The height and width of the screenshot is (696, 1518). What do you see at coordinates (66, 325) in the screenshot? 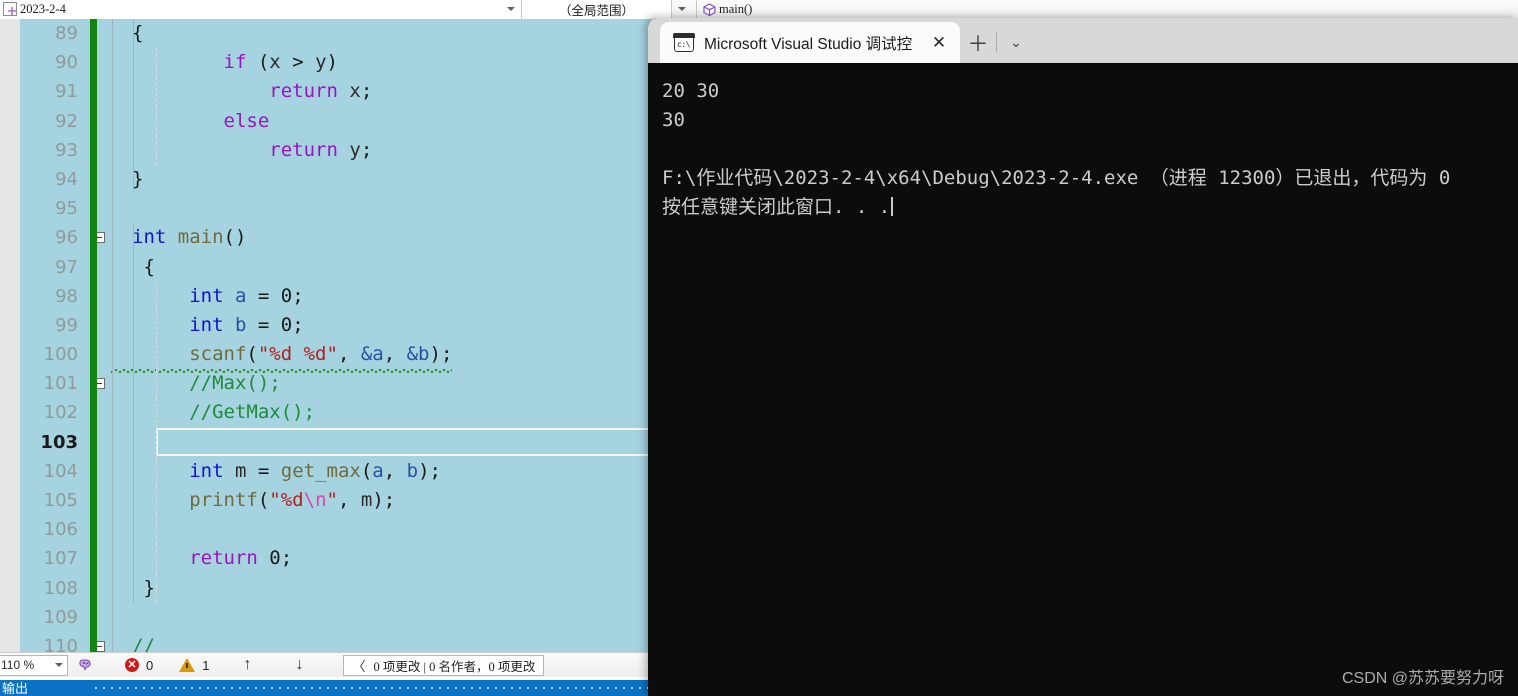
I see `line-number: 99` at bounding box center [66, 325].